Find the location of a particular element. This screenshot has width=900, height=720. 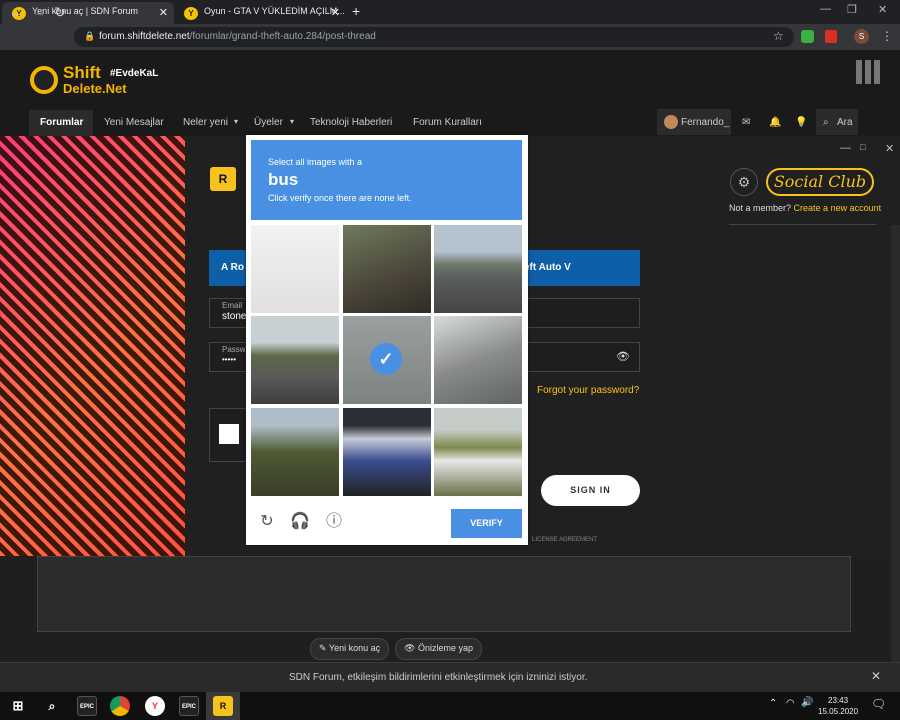

search-label: Ara is located at coordinates (845, 122).